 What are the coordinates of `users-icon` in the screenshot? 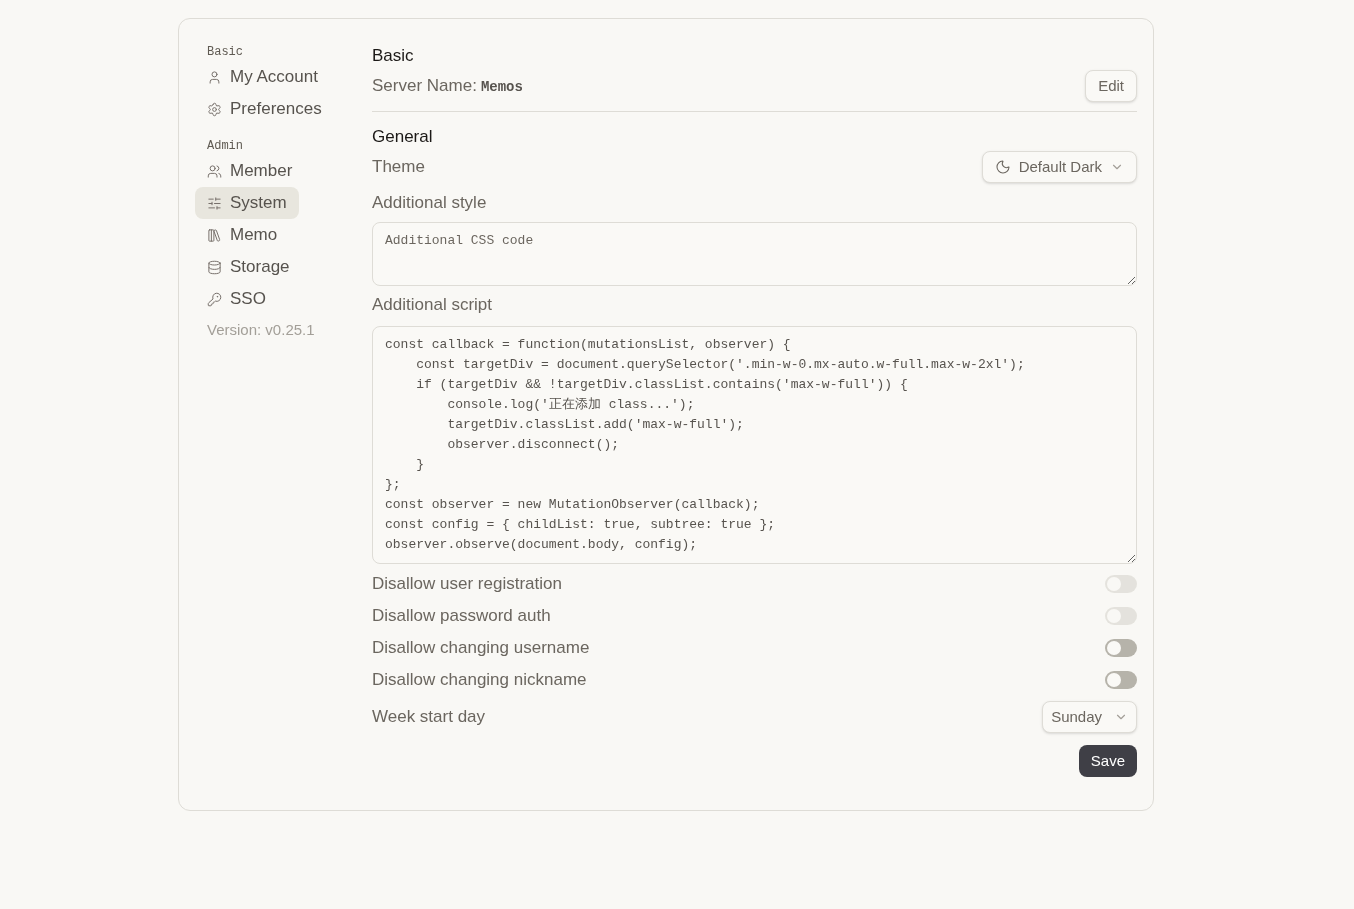 It's located at (214, 171).